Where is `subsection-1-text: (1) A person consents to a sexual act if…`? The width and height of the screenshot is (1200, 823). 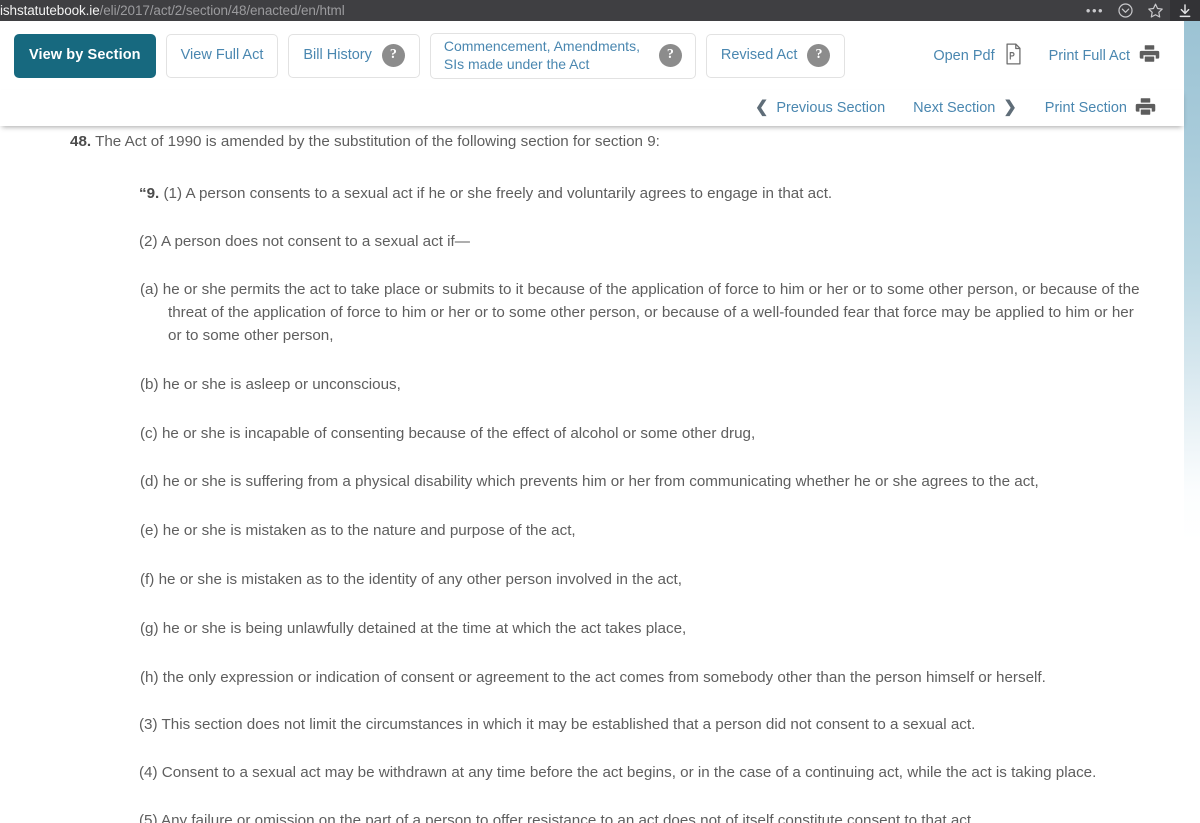 subsection-1-text: (1) A person consents to a sexual act if… is located at coordinates (498, 193).